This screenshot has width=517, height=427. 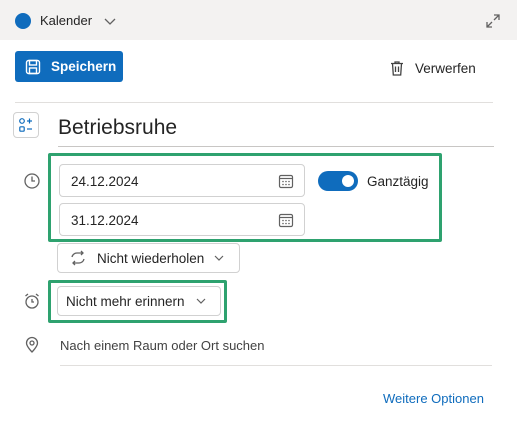 What do you see at coordinates (66, 20) in the screenshot?
I see `calendar-selector-label: Kalender` at bounding box center [66, 20].